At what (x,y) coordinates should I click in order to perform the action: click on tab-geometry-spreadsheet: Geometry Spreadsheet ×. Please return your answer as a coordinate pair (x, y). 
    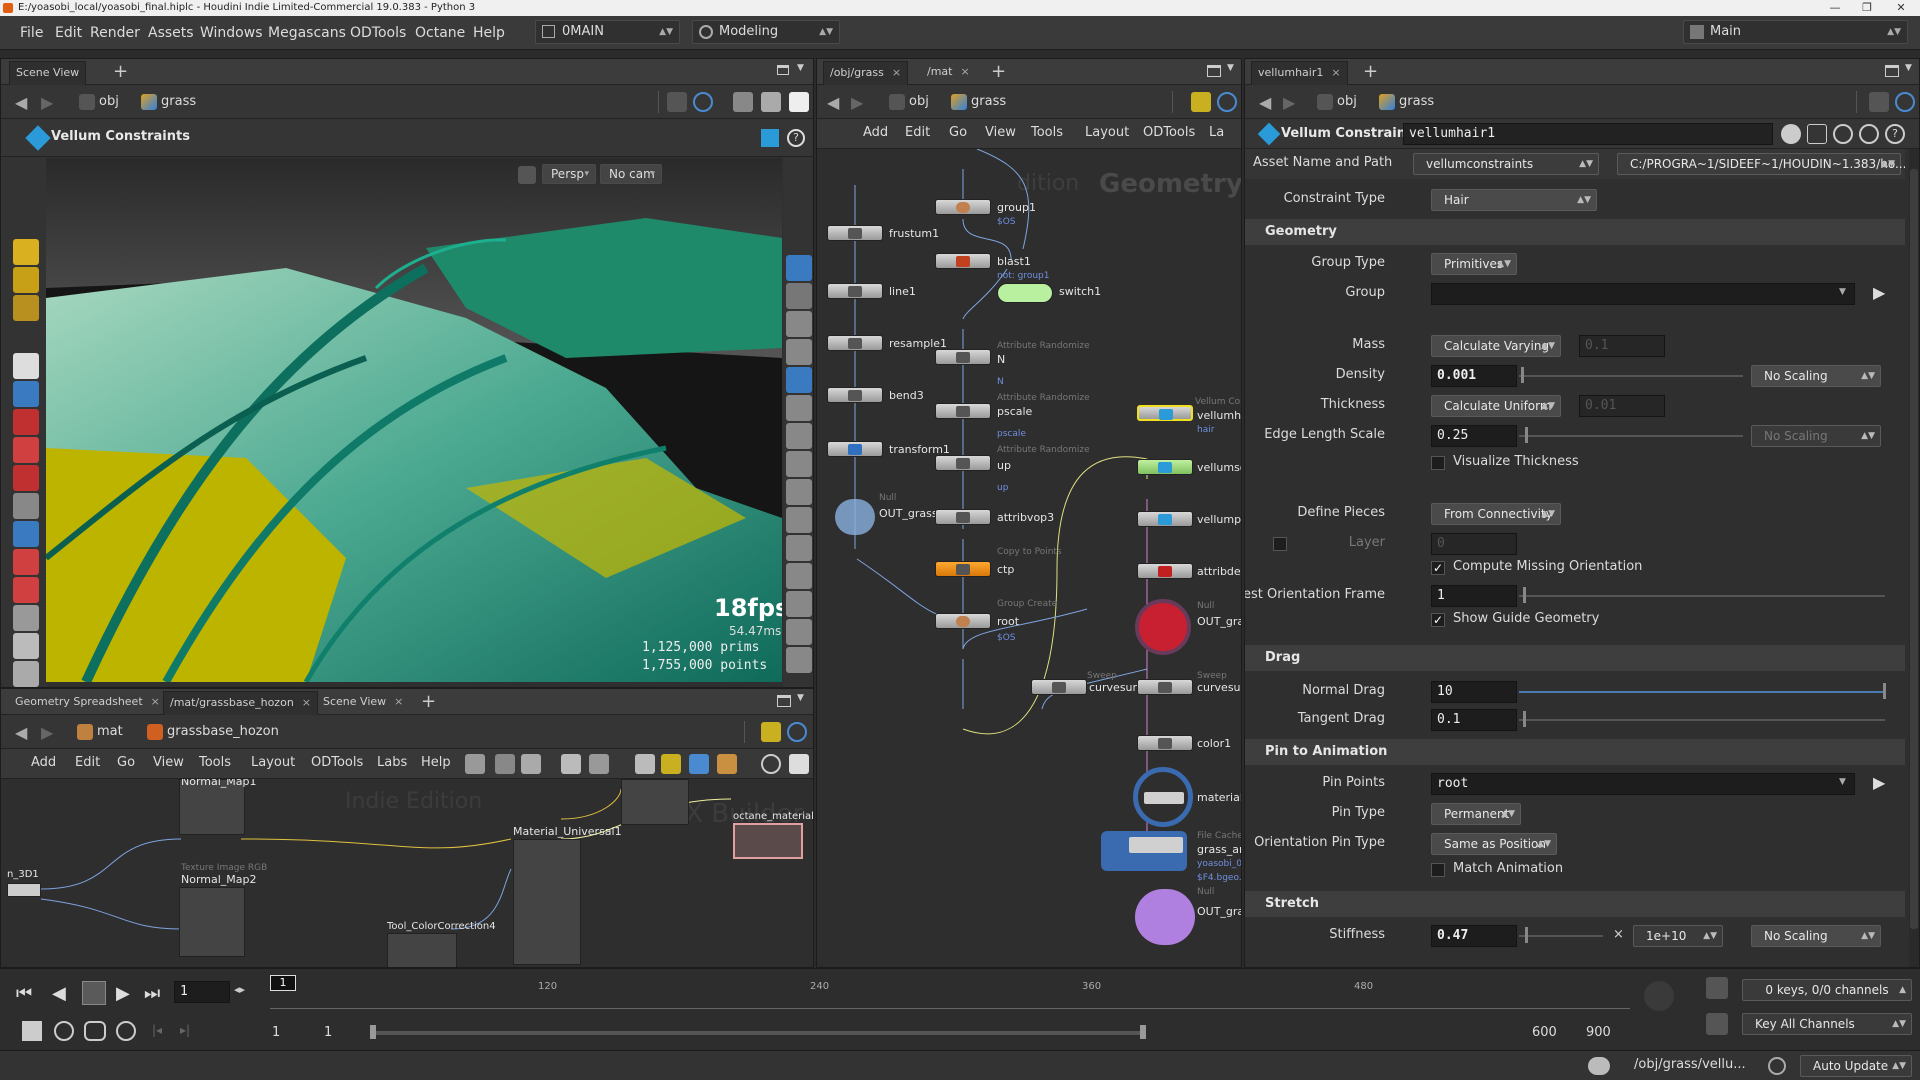
    Looking at the image, I should click on (87, 703).